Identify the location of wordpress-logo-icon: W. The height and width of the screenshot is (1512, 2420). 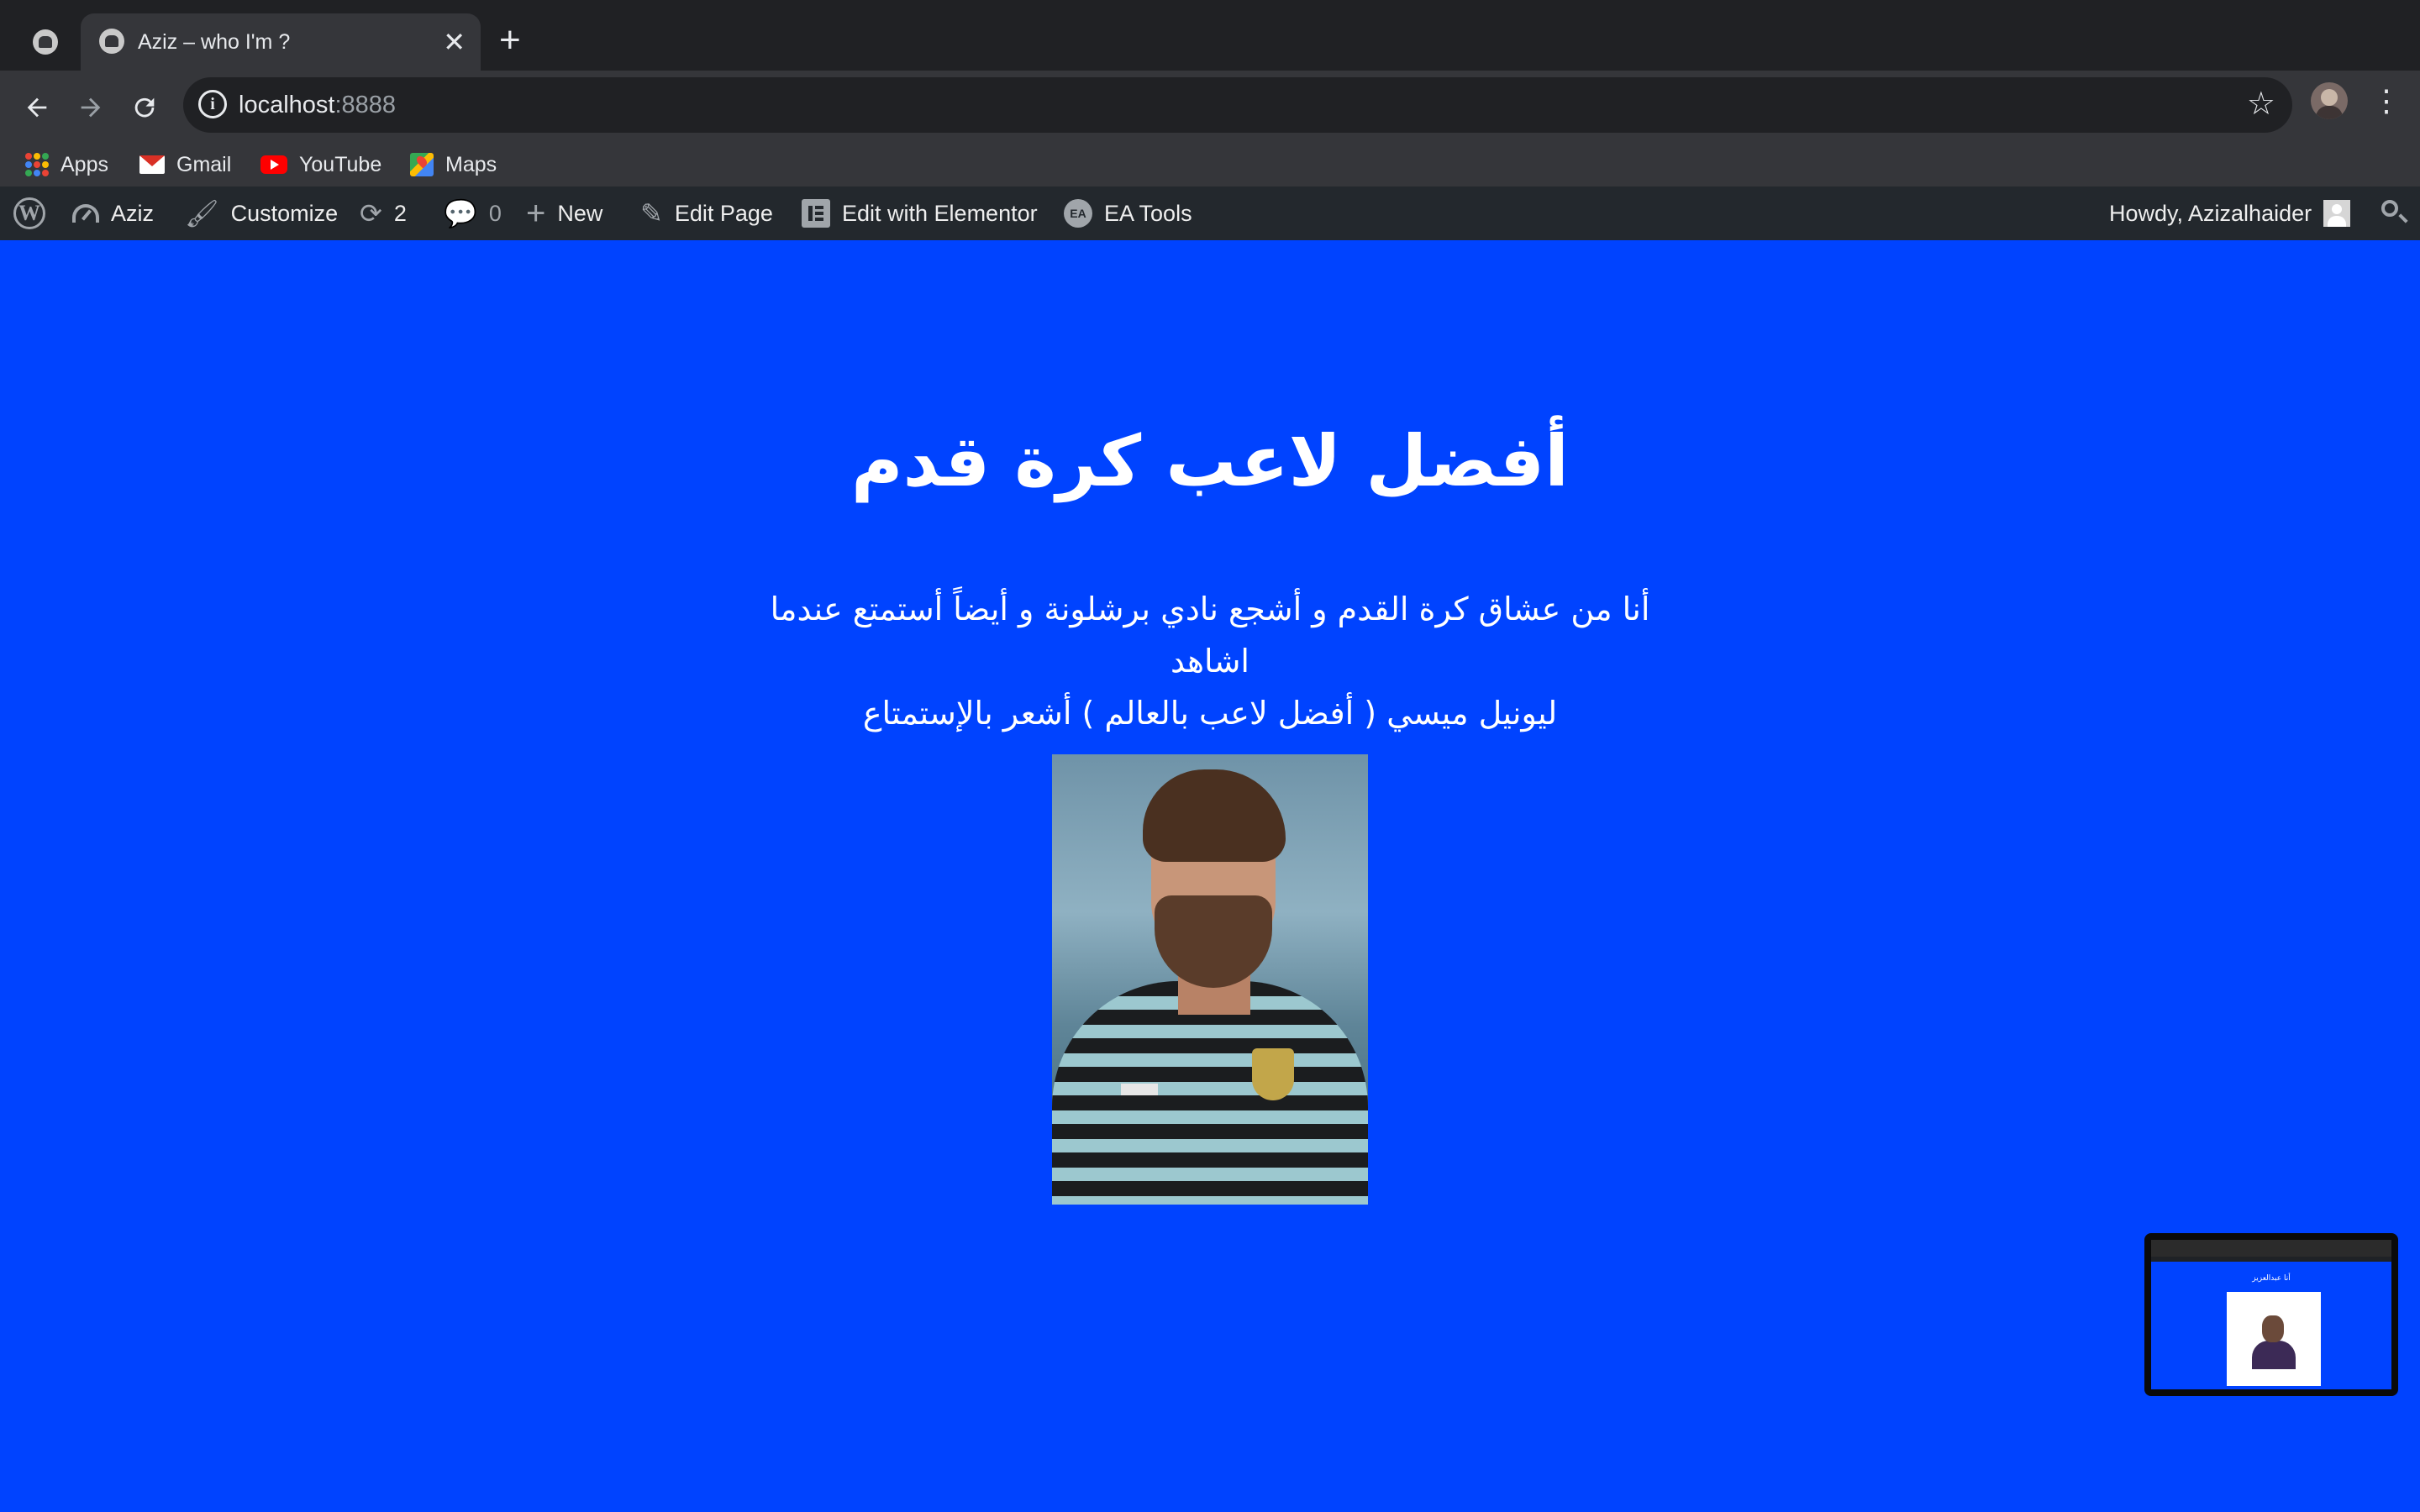
(29, 213).